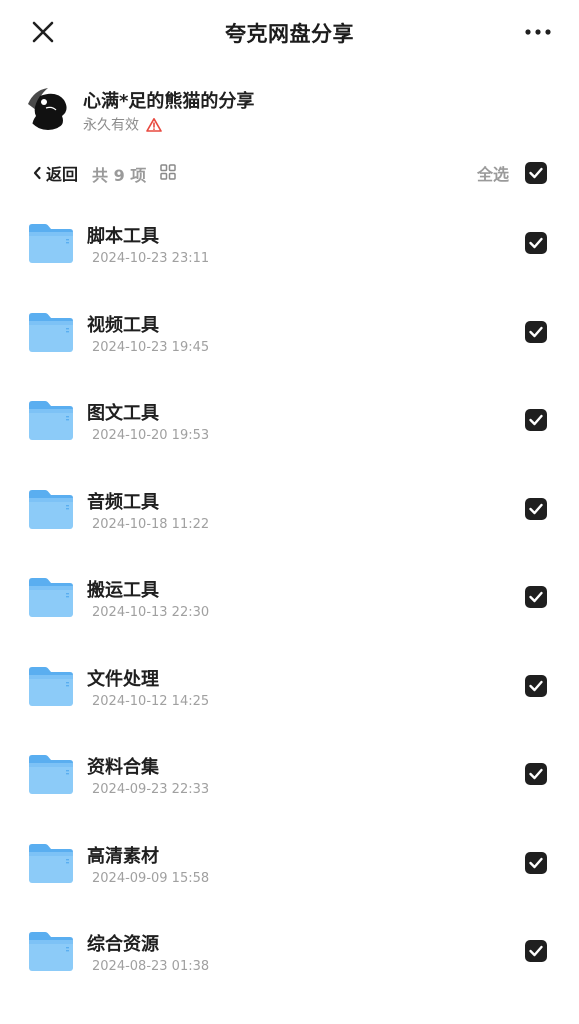 This screenshot has width=579, height=1024. What do you see at coordinates (289, 421) in the screenshot?
I see `file-row: 图文工具 2024-10-20 19:53` at bounding box center [289, 421].